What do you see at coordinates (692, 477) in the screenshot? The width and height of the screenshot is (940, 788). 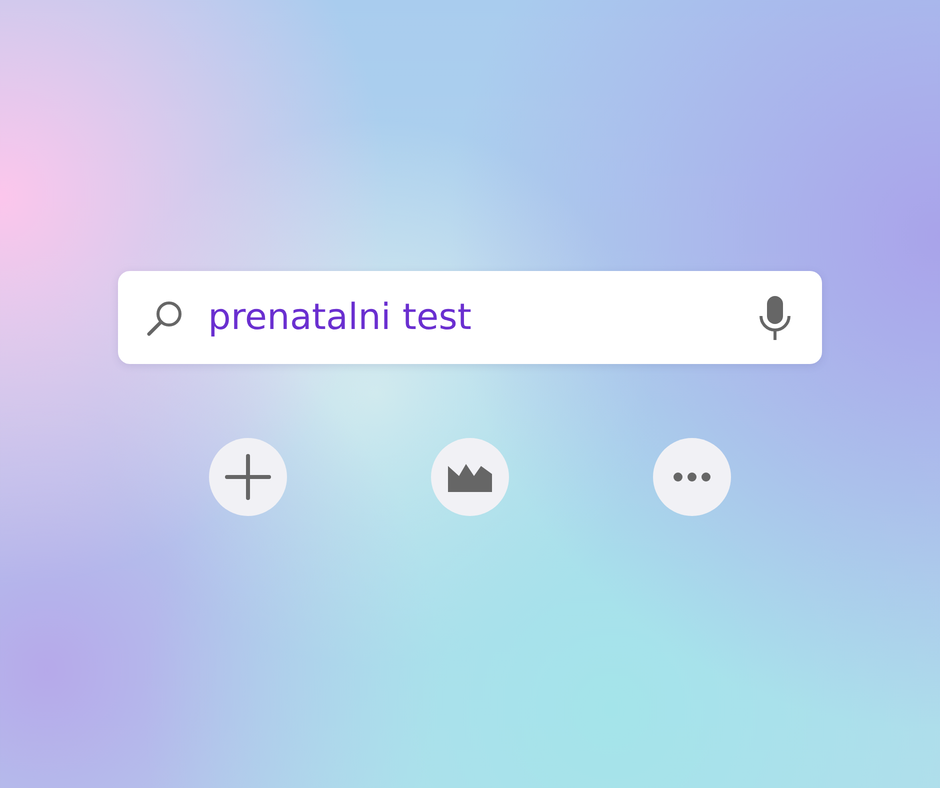 I see `more-icon` at bounding box center [692, 477].